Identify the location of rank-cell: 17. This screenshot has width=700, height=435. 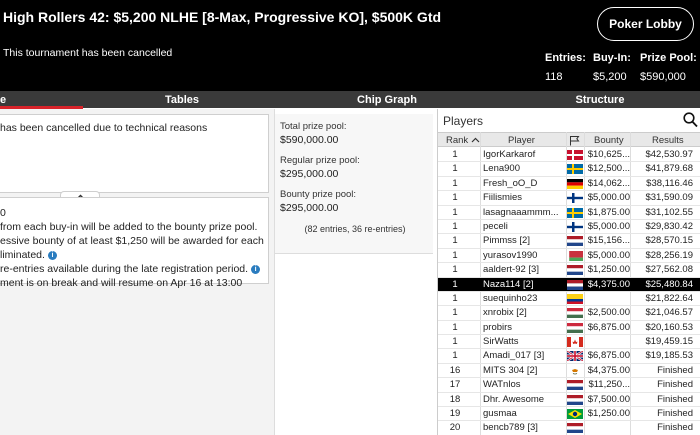
(455, 385).